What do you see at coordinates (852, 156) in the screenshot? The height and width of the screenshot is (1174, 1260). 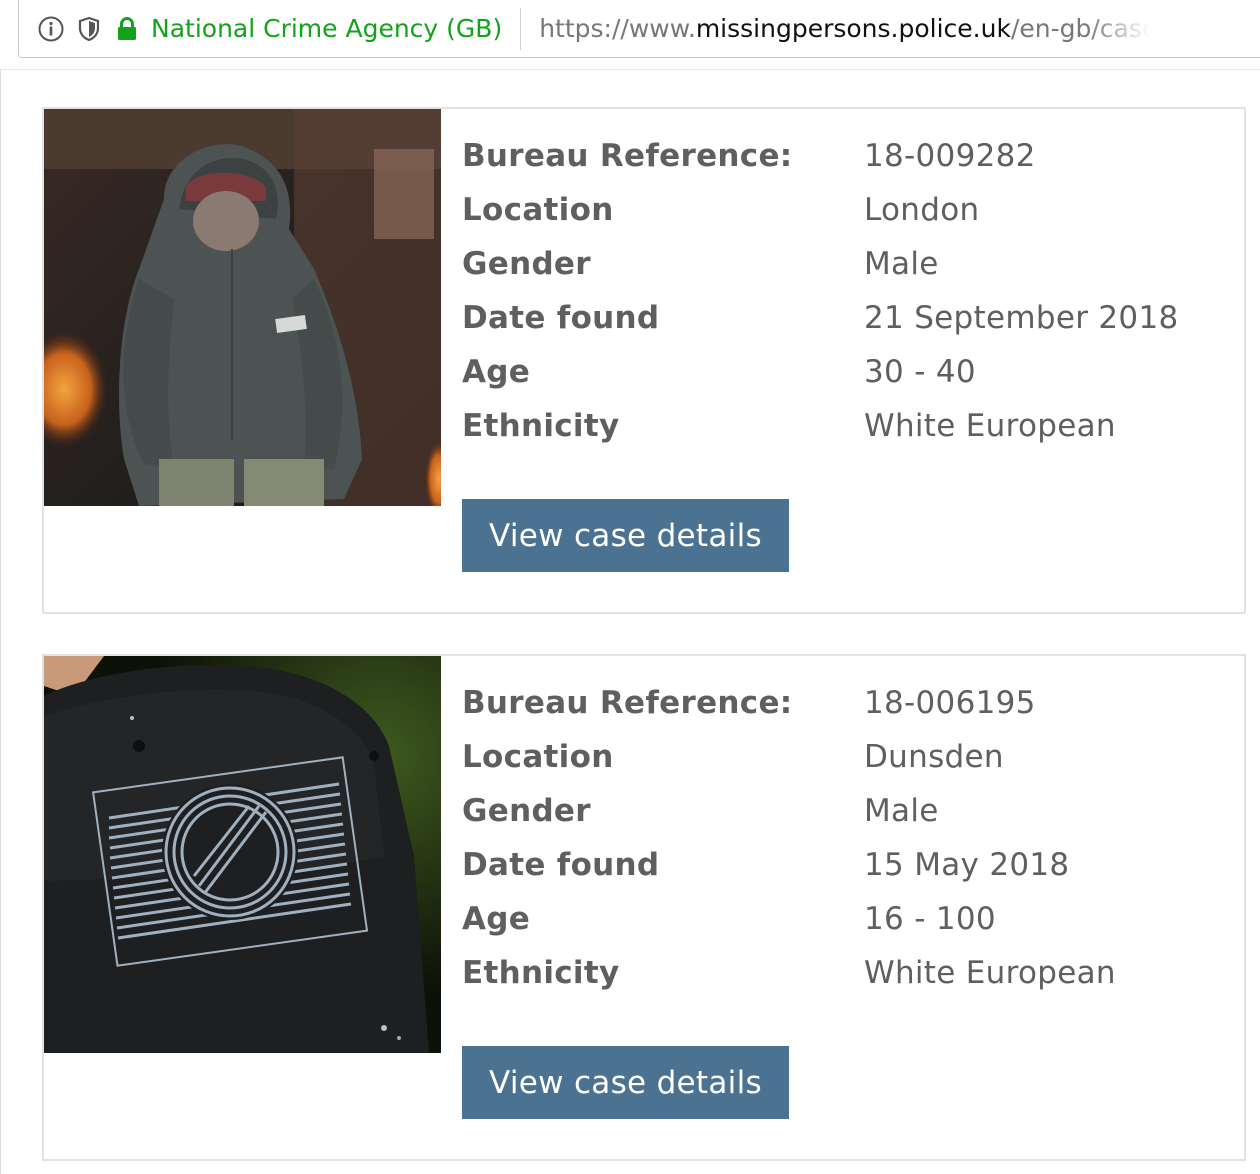 I see `field-bureau-reference: Bureau Reference: 18-009282` at bounding box center [852, 156].